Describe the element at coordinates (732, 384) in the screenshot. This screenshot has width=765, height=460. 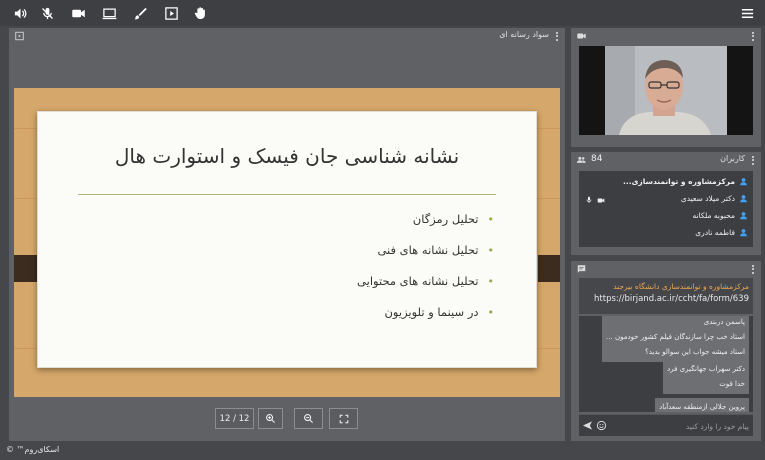
I see `chat-message-line: خدا قوت` at that location.